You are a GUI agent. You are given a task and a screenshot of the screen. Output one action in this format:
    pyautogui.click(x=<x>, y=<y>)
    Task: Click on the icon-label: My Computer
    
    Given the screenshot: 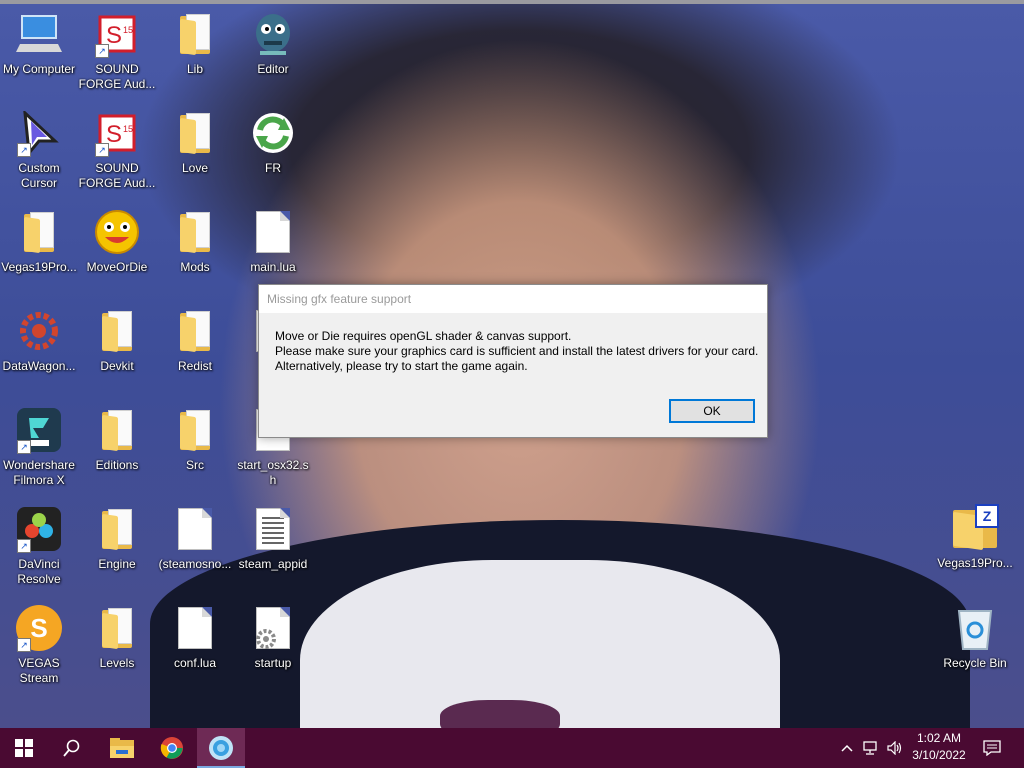 What is the action you would take?
    pyautogui.click(x=39, y=69)
    